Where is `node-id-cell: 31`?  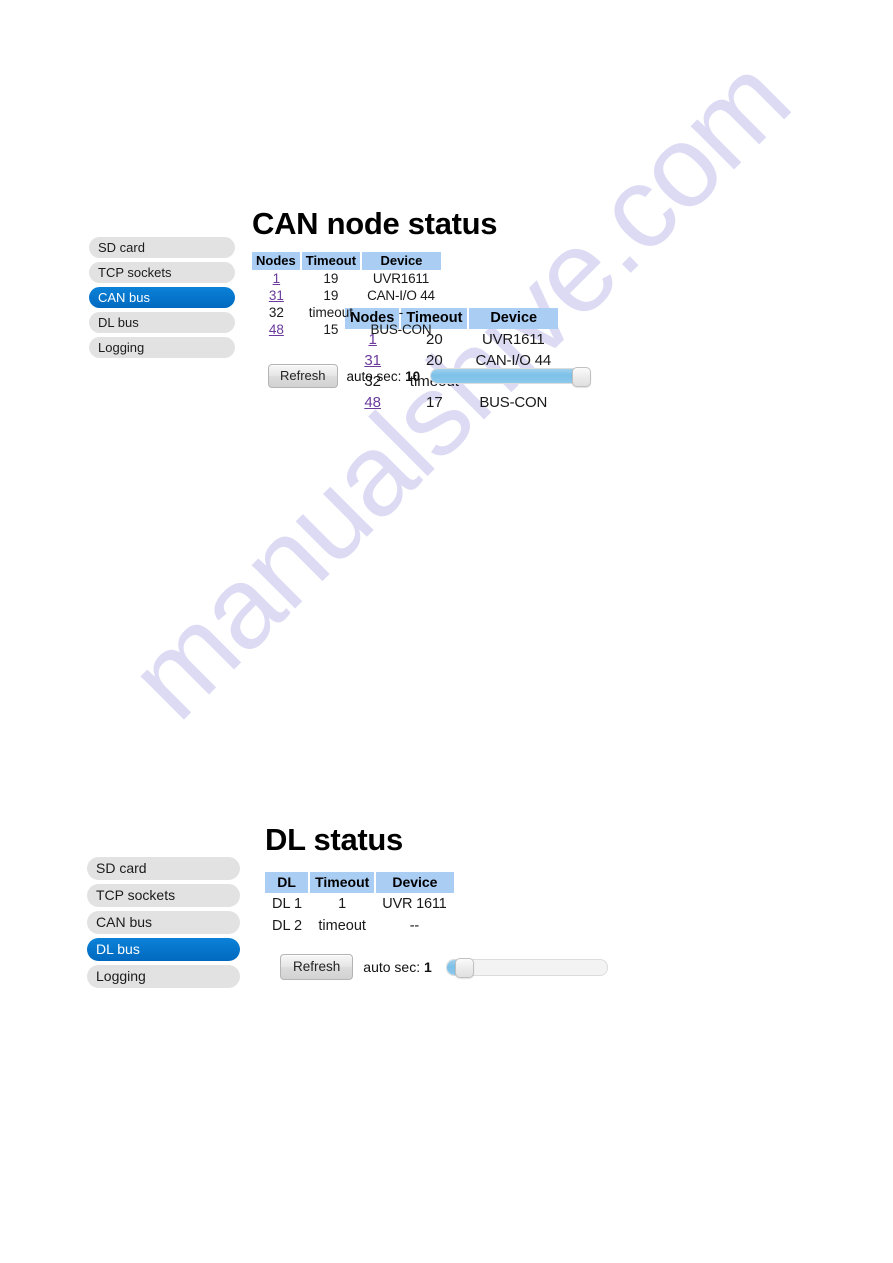 node-id-cell: 31 is located at coordinates (276, 295).